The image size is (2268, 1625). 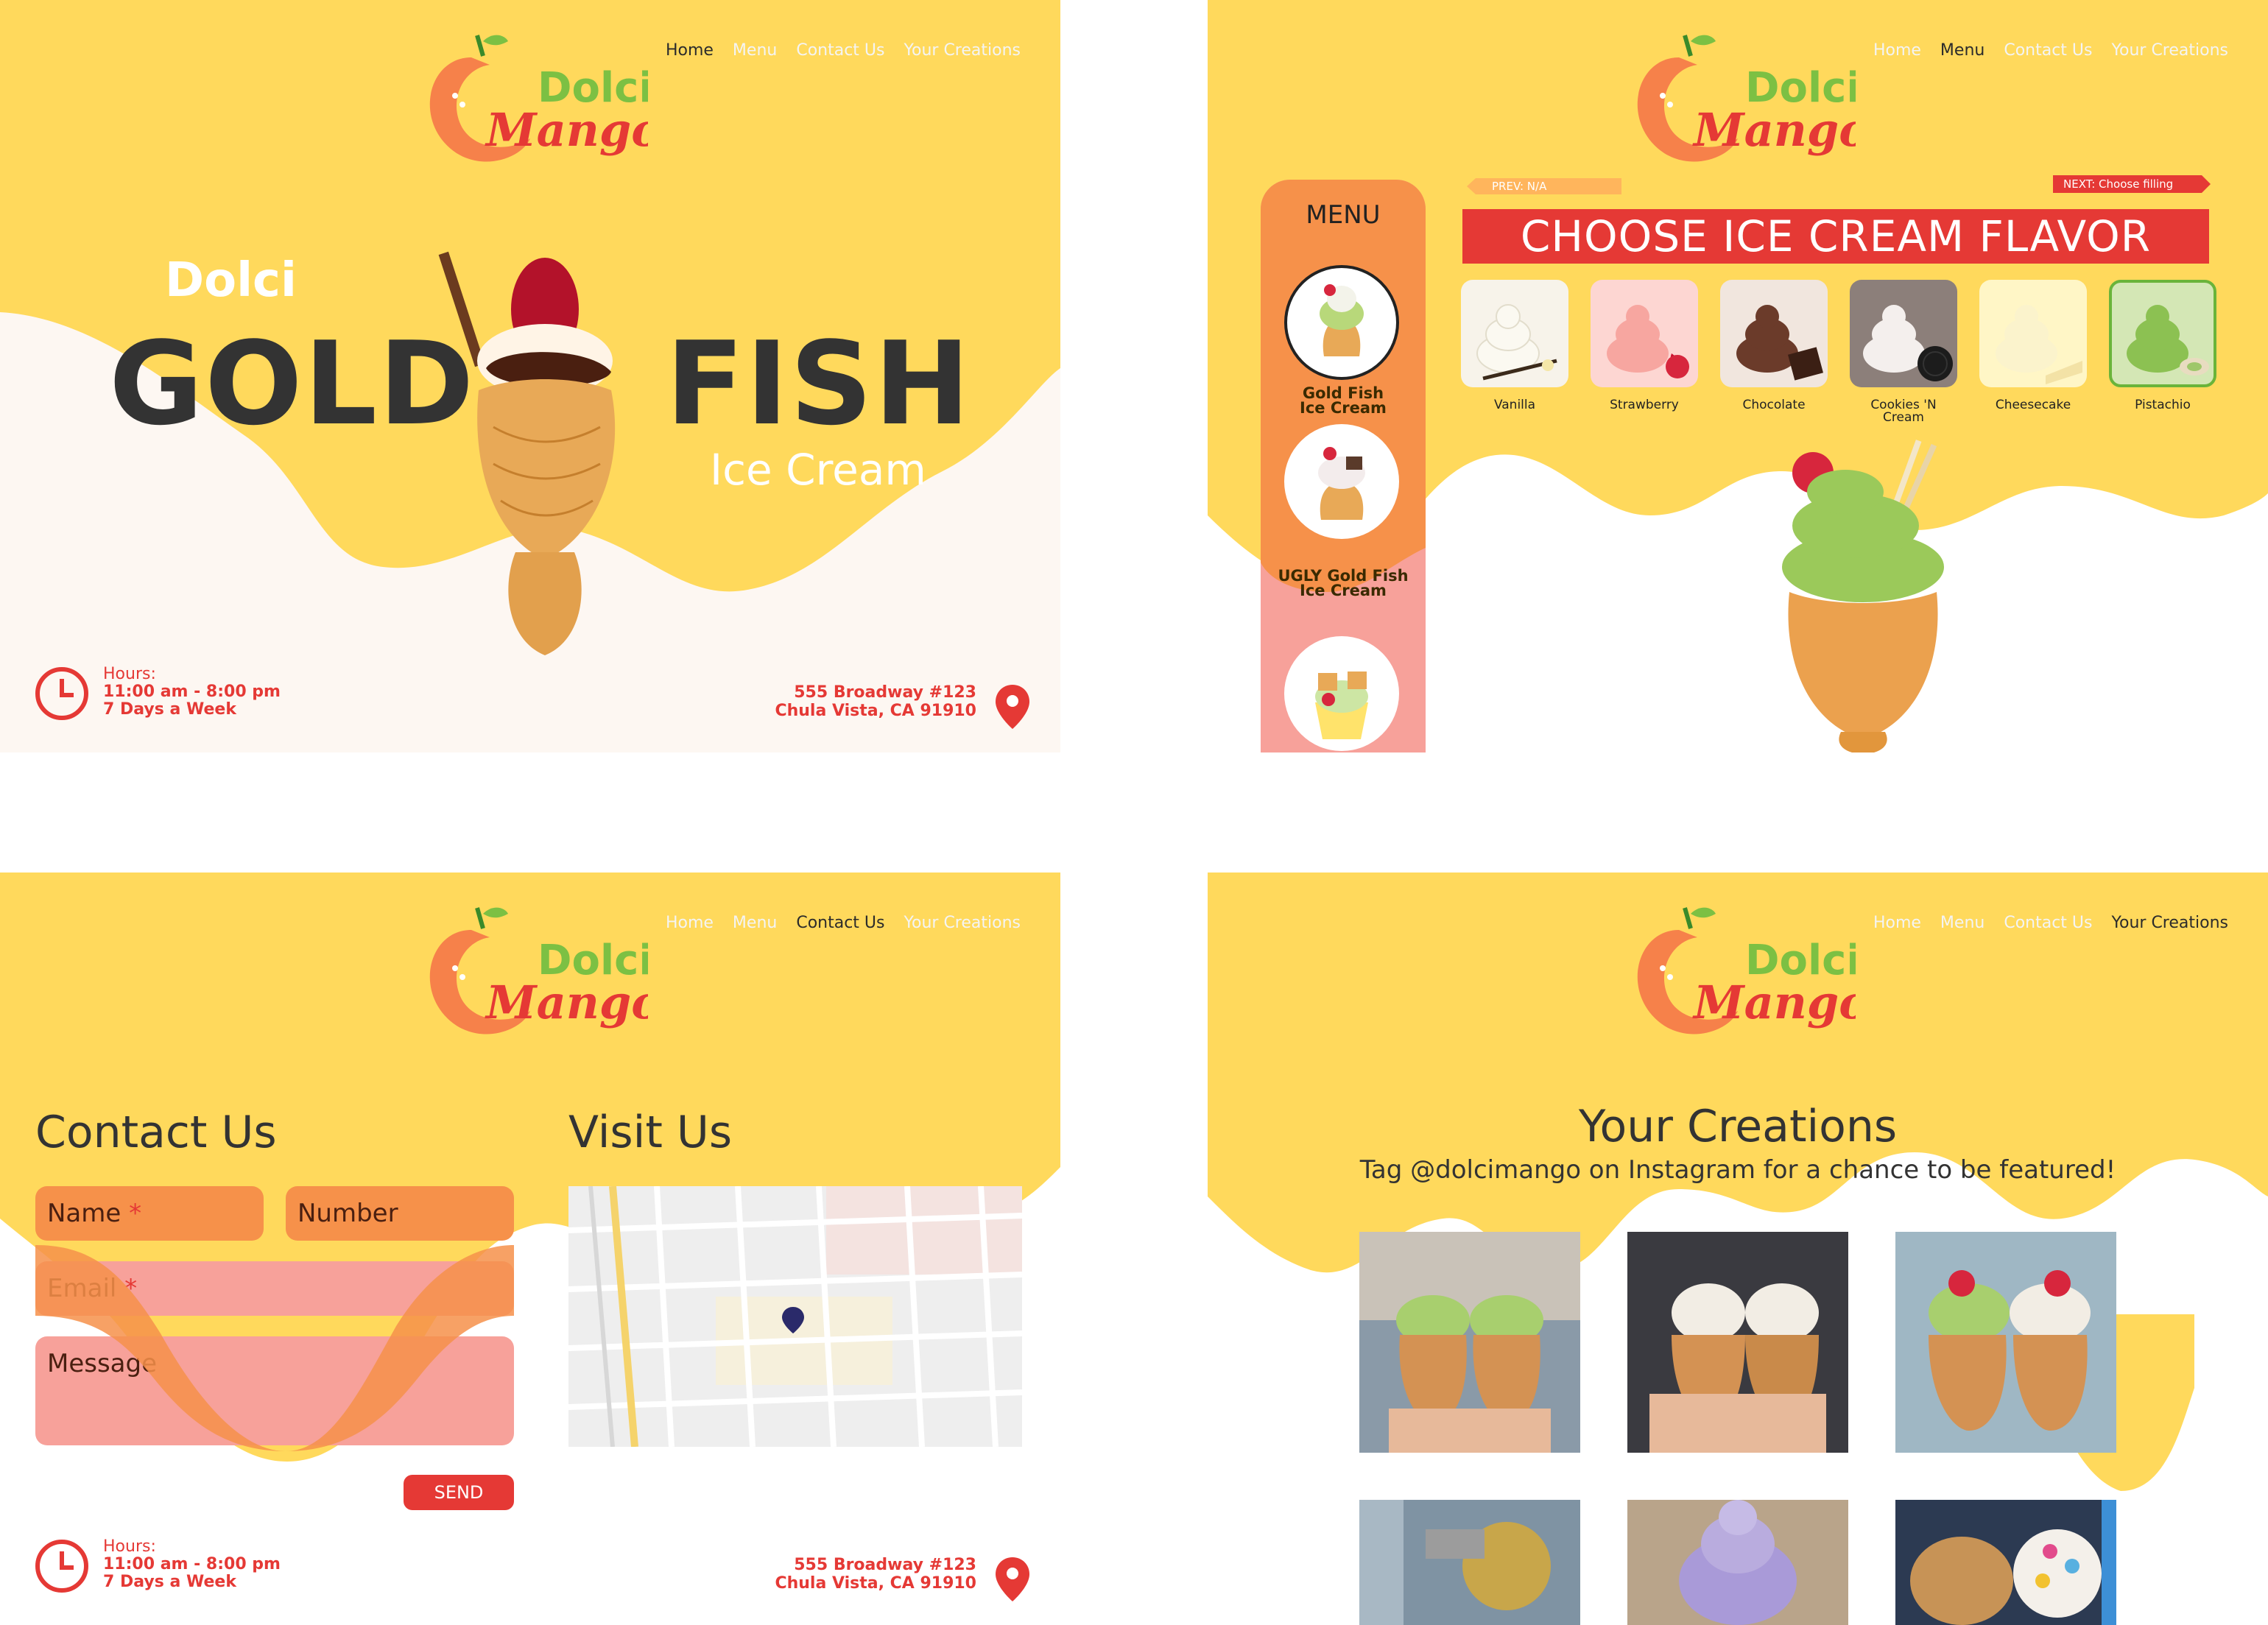 I want to click on hero-fish: FISH, so click(x=819, y=384).